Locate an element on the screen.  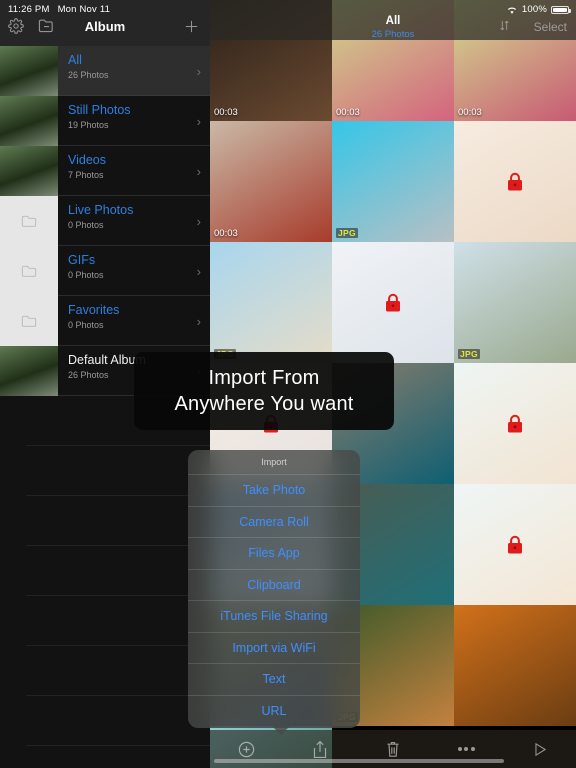
sidebar-title: Album is located at coordinates (105, 26).